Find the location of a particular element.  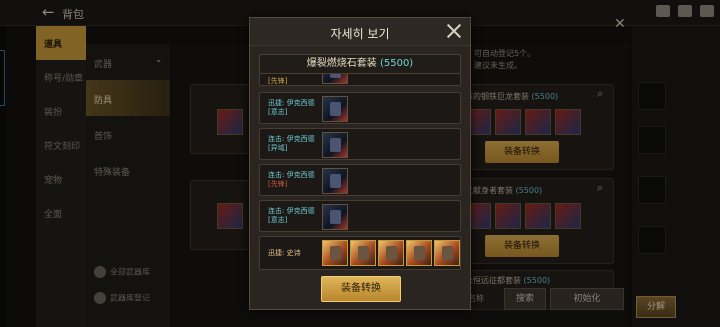

set-name: 爆裂燃烧石套装 is located at coordinates (341, 63).